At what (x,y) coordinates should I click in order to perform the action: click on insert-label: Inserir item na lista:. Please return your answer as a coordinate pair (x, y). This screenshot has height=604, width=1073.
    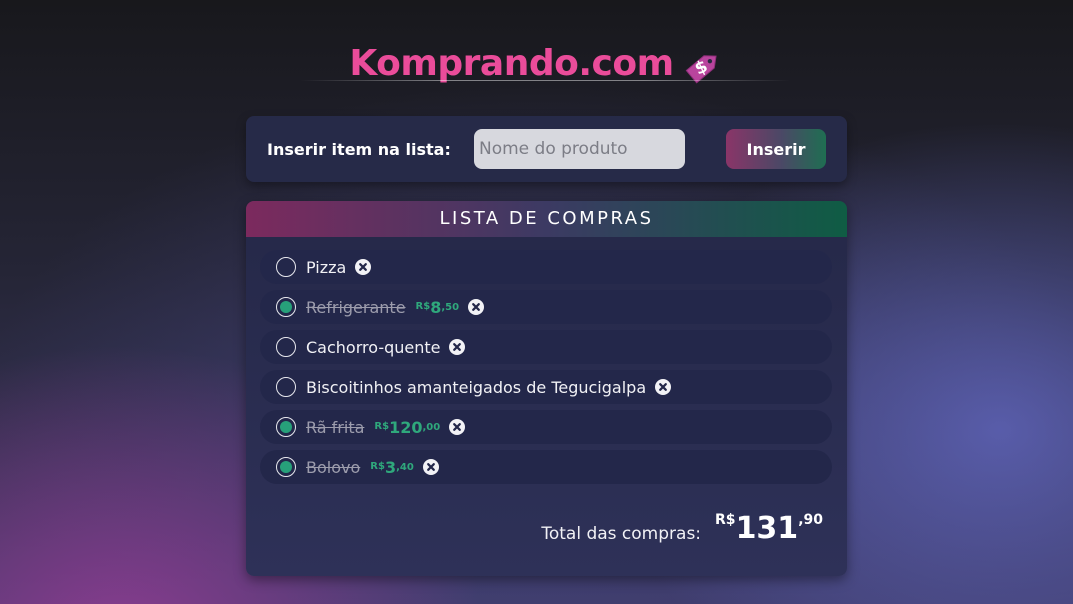
    Looking at the image, I should click on (359, 149).